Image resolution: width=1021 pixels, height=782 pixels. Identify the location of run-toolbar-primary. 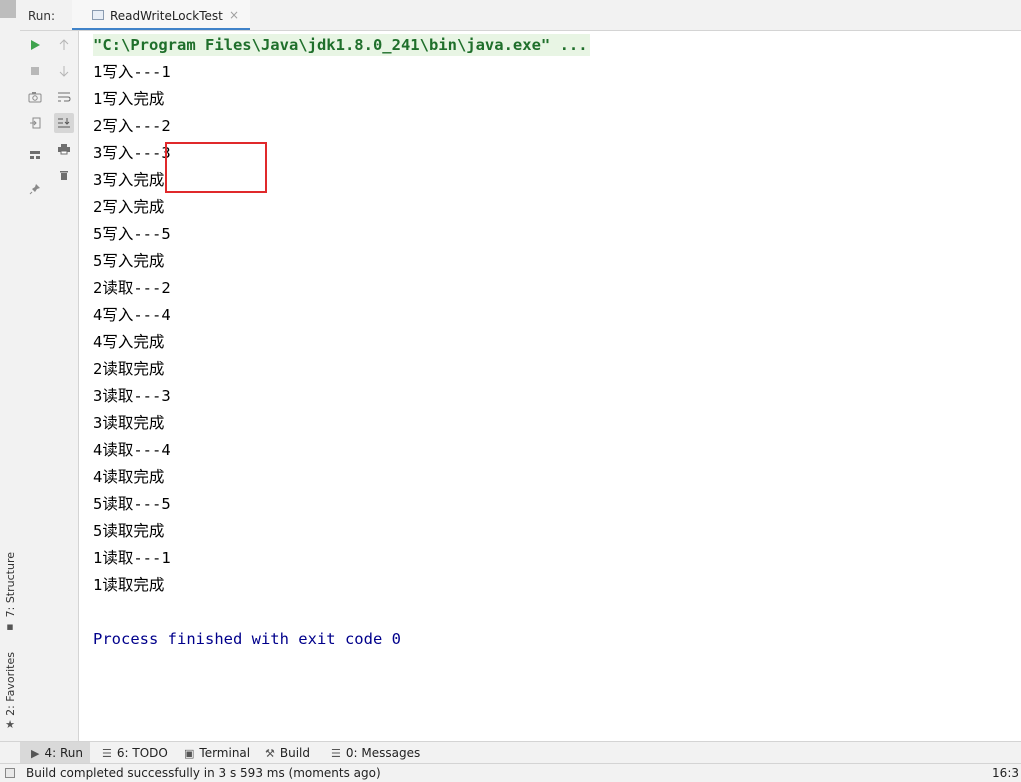
(35, 386).